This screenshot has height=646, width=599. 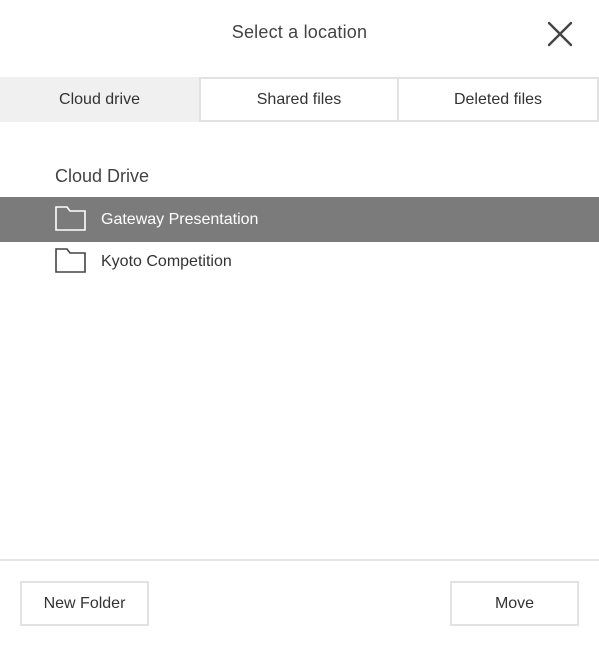 I want to click on tab-shared-files: Shared files, so click(x=299, y=99).